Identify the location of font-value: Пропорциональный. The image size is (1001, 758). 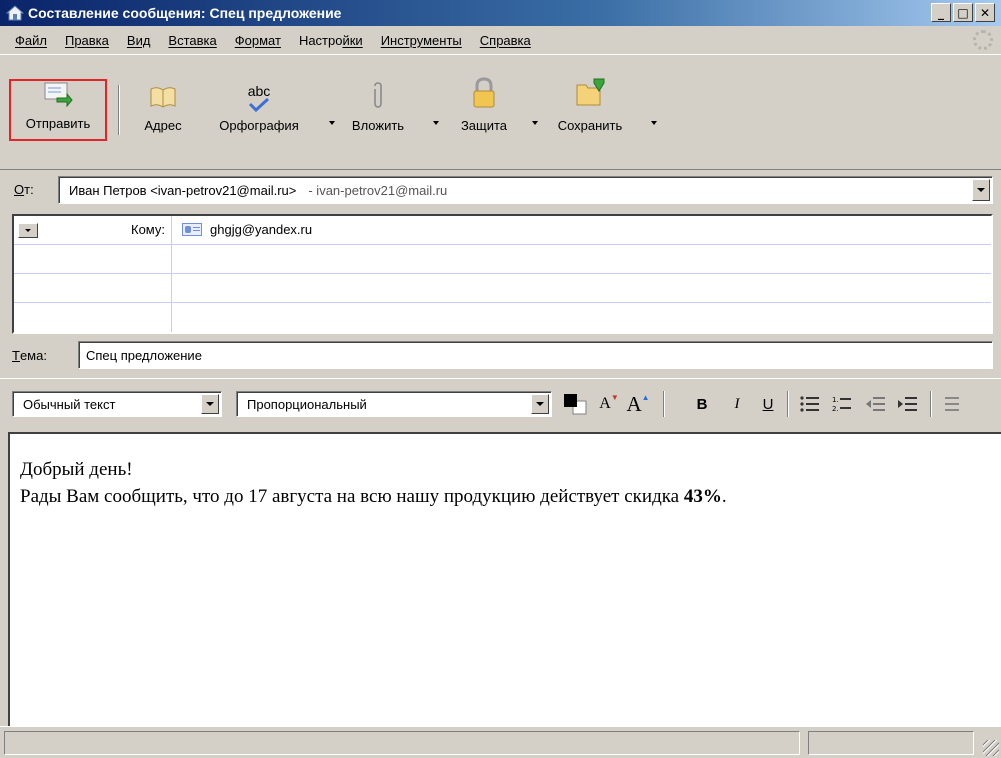
(307, 404).